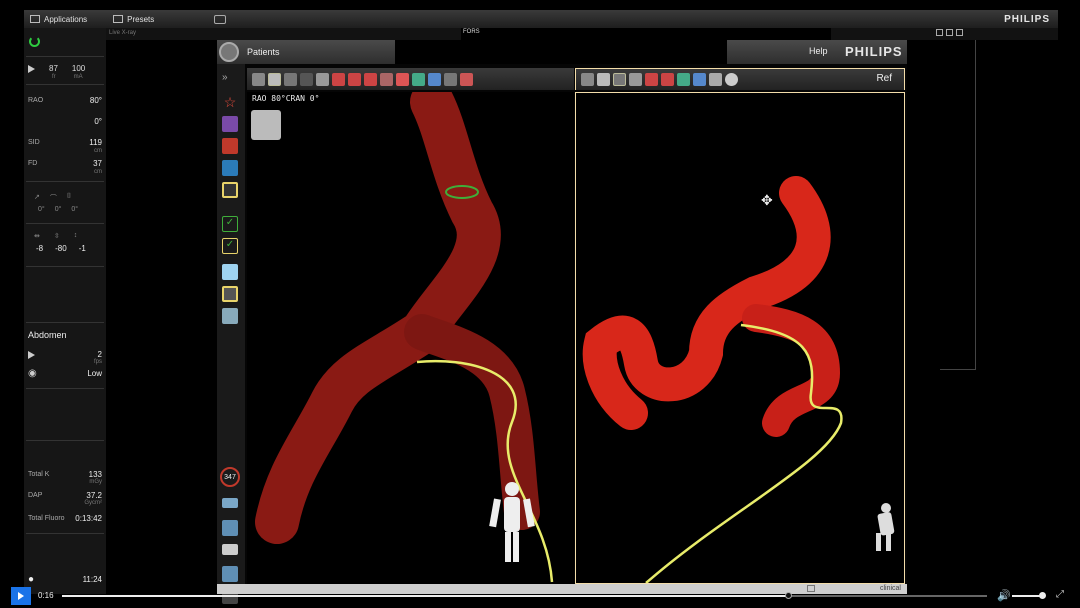 Image resolution: width=1080 pixels, height=608 pixels. What do you see at coordinates (46, 518) in the screenshot?
I see `fluoro-label: Total Fluoro` at bounding box center [46, 518].